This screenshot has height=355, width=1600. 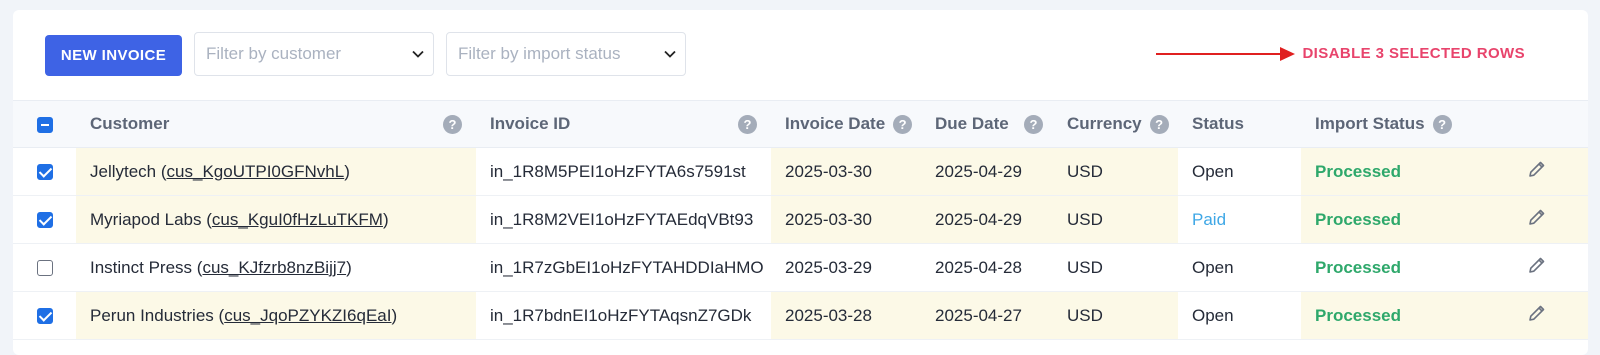 I want to click on select-all-header, so click(x=44, y=124).